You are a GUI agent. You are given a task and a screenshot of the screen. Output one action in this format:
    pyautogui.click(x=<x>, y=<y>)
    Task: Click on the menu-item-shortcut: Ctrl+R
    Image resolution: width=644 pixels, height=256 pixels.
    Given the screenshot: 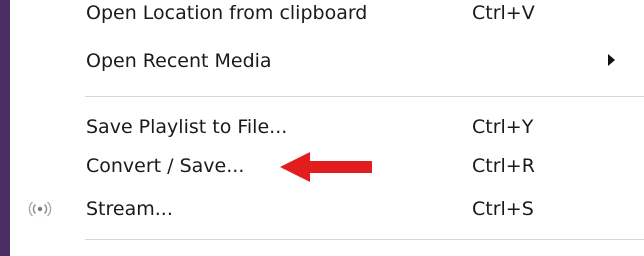 What is the action you would take?
    pyautogui.click(x=503, y=166)
    